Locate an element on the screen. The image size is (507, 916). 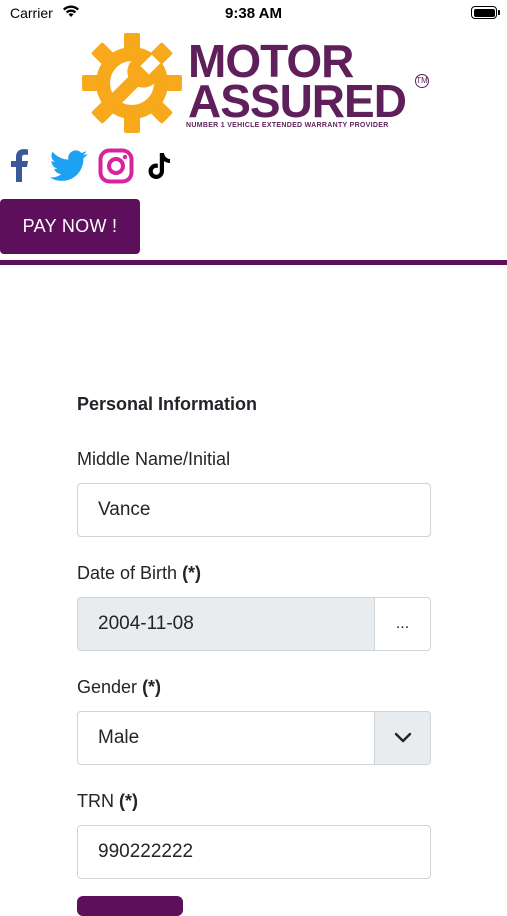
trademark-badge: TM is located at coordinates (422, 81).